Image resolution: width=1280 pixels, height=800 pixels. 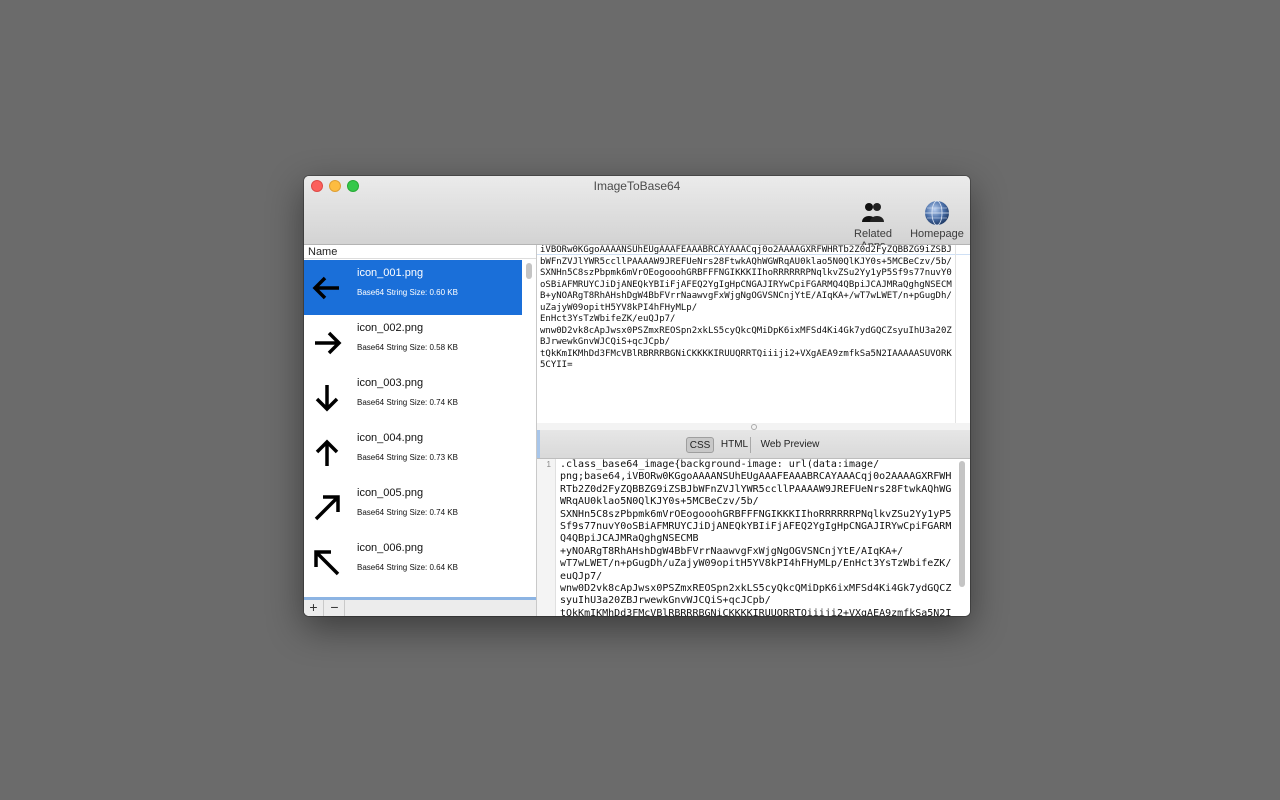 I want to click on tab-css: CSS, so click(x=700, y=445).